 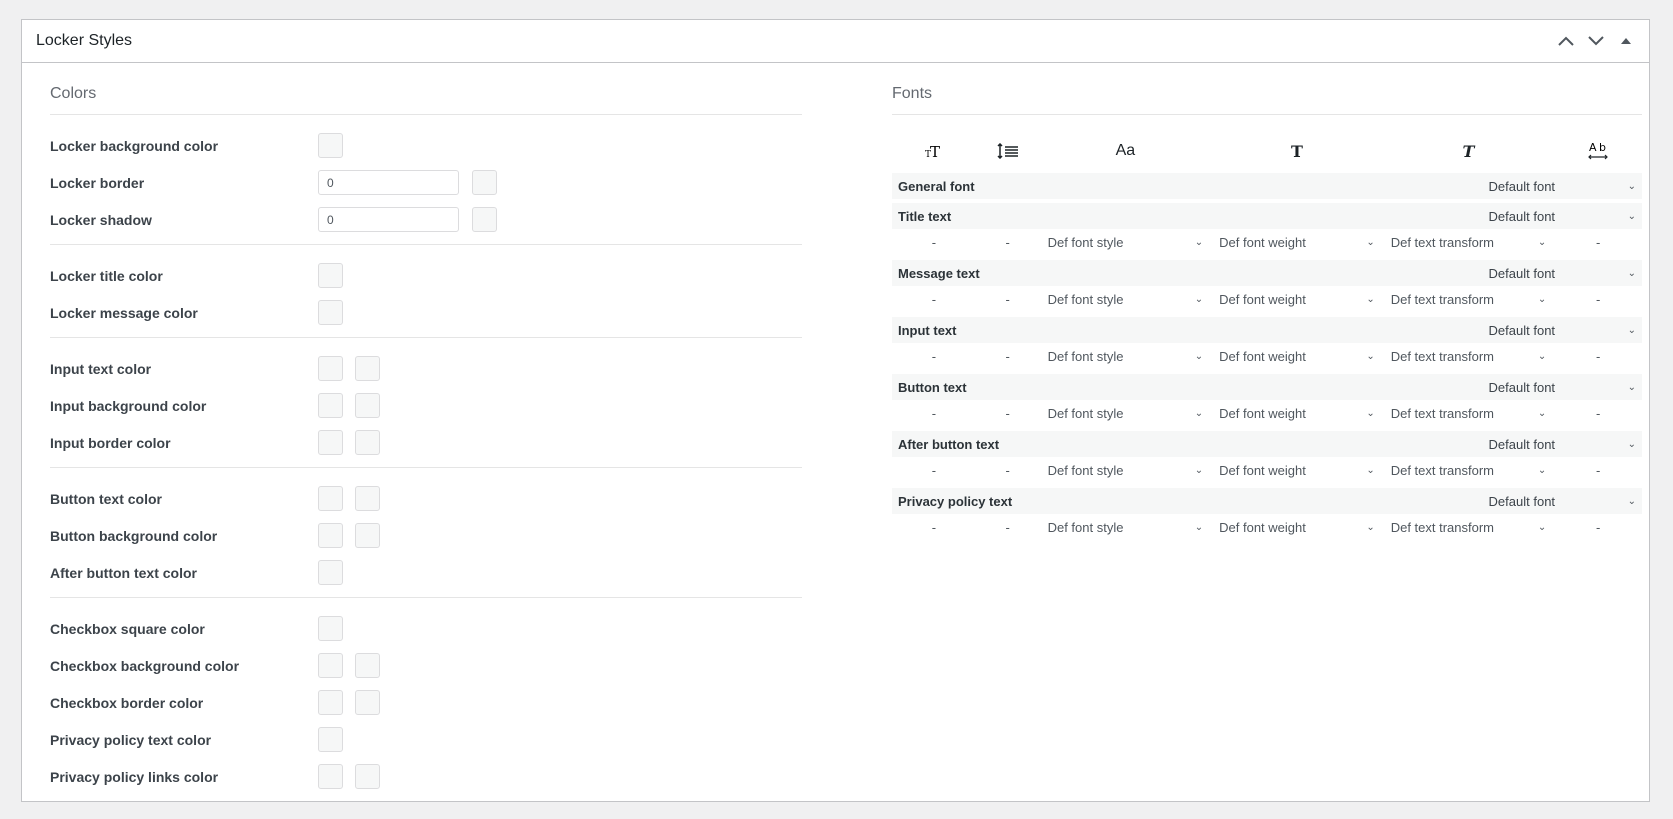 I want to click on font-row-privacy-policy: Privacy policy text Default font ⌄, so click(x=1267, y=501).